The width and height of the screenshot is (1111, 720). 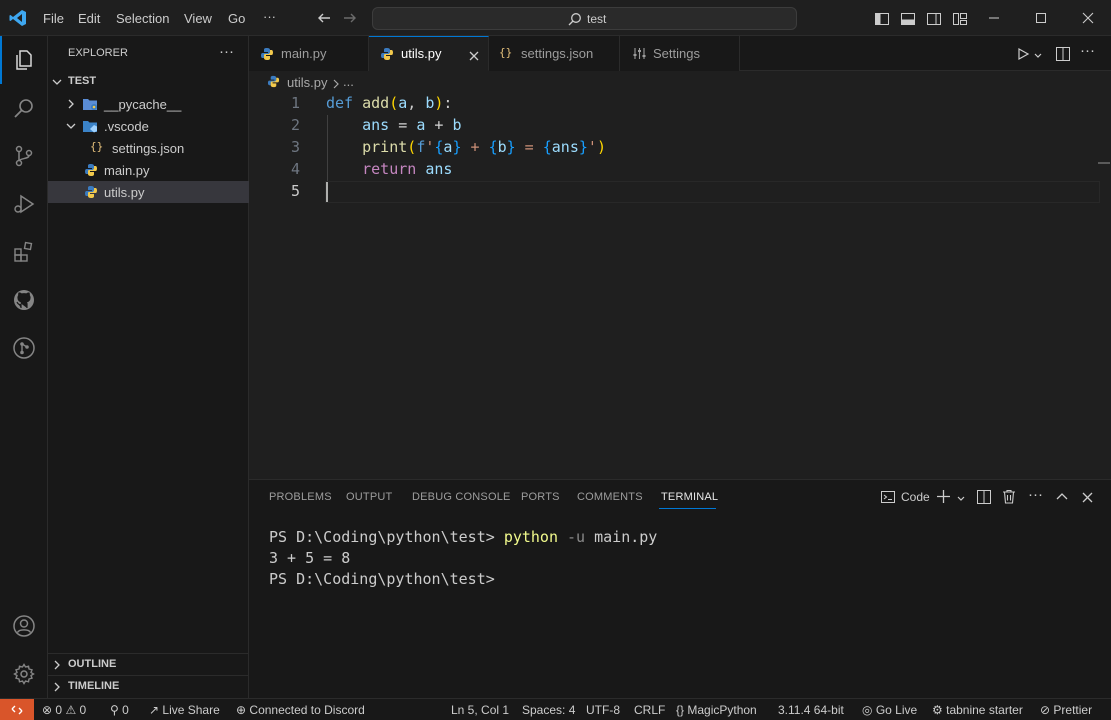 What do you see at coordinates (90, 127) in the screenshot?
I see `folder-vscode-icon` at bounding box center [90, 127].